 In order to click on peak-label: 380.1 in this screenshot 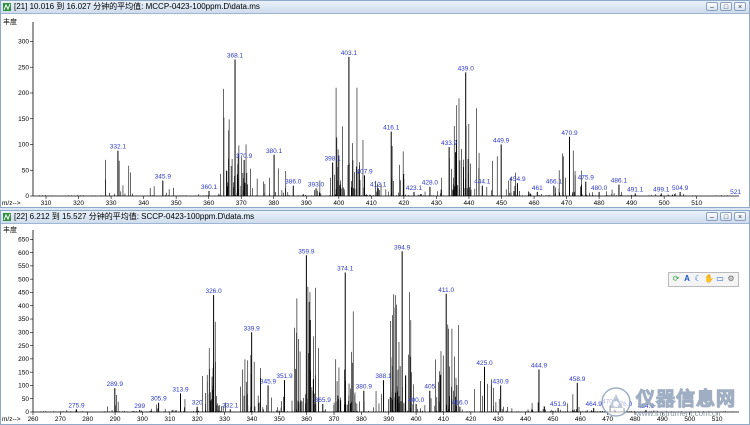, I will do `click(274, 151)`.